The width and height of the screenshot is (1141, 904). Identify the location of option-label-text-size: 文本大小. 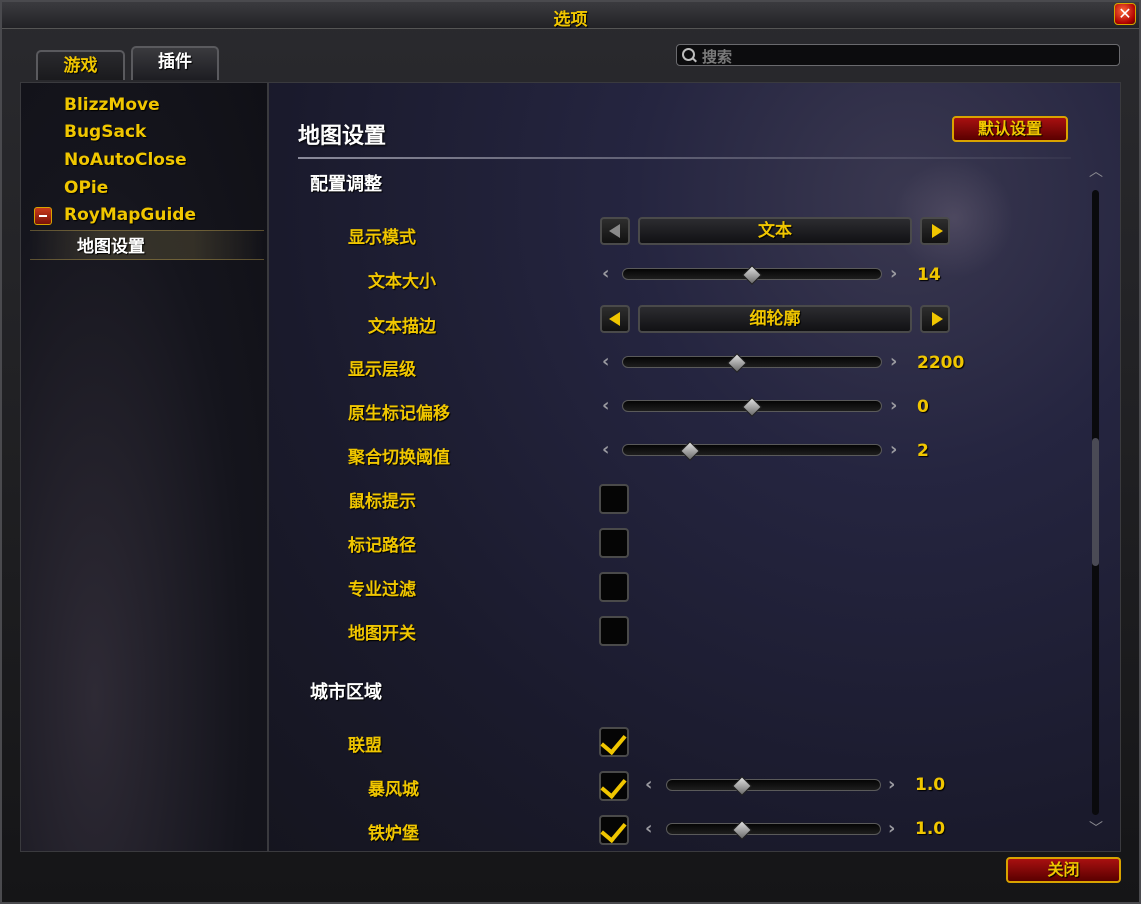
(402, 282).